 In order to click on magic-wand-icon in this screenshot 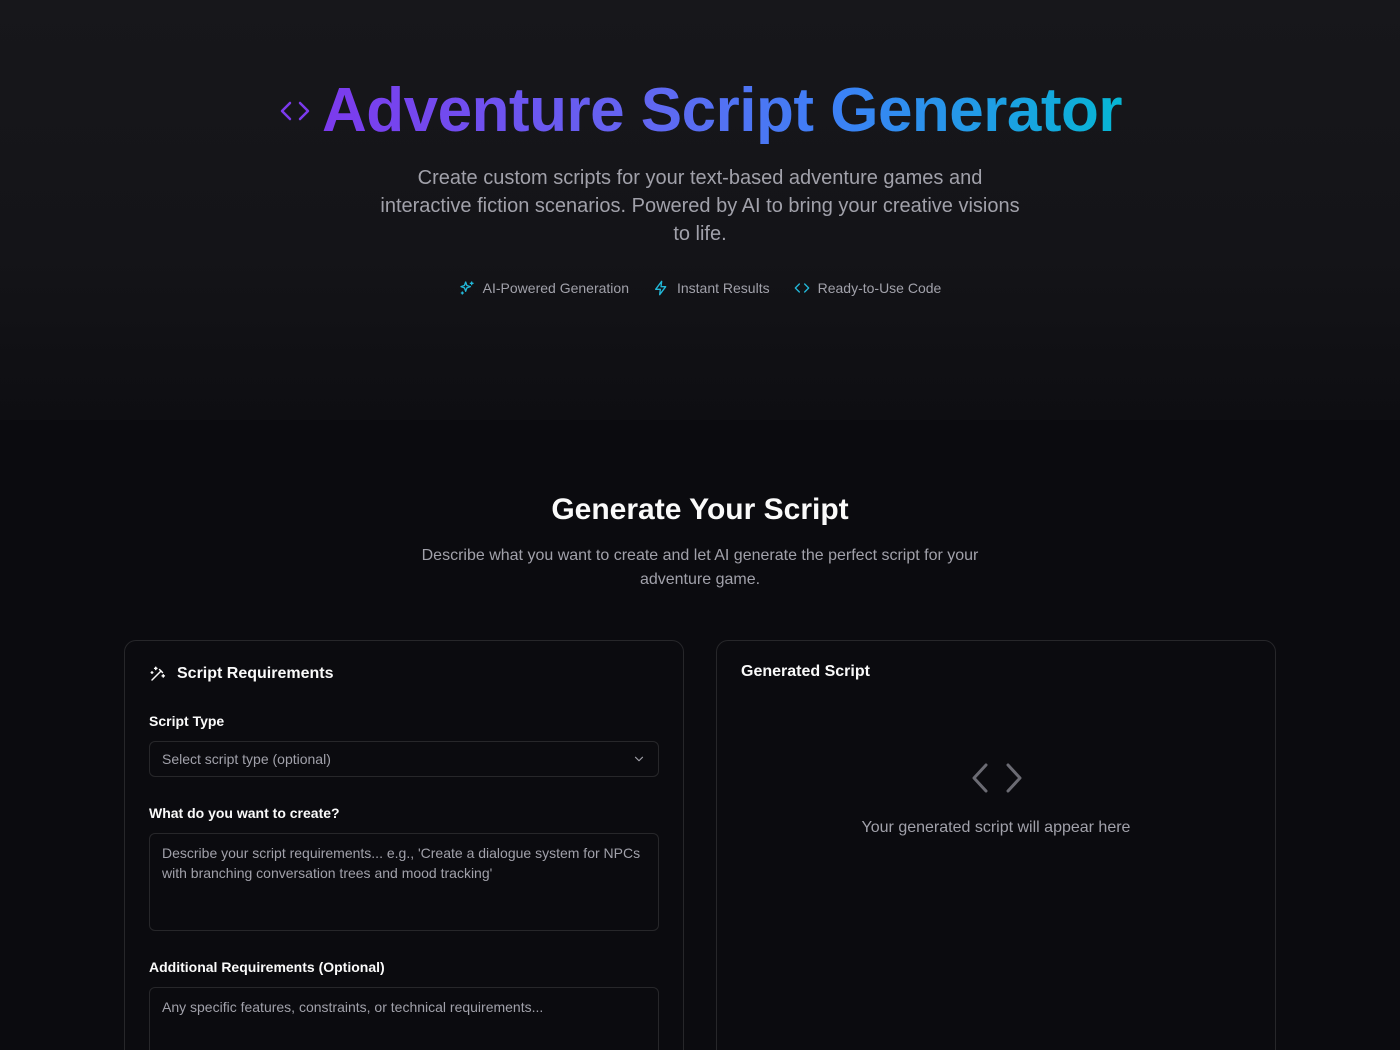, I will do `click(158, 673)`.